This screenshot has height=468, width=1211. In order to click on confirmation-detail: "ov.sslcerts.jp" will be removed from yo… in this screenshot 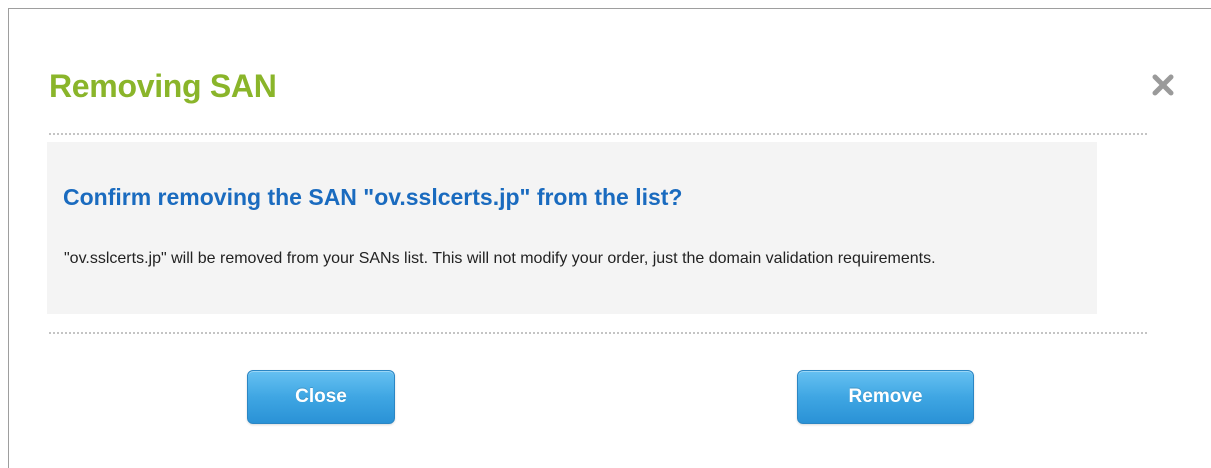, I will do `click(500, 258)`.